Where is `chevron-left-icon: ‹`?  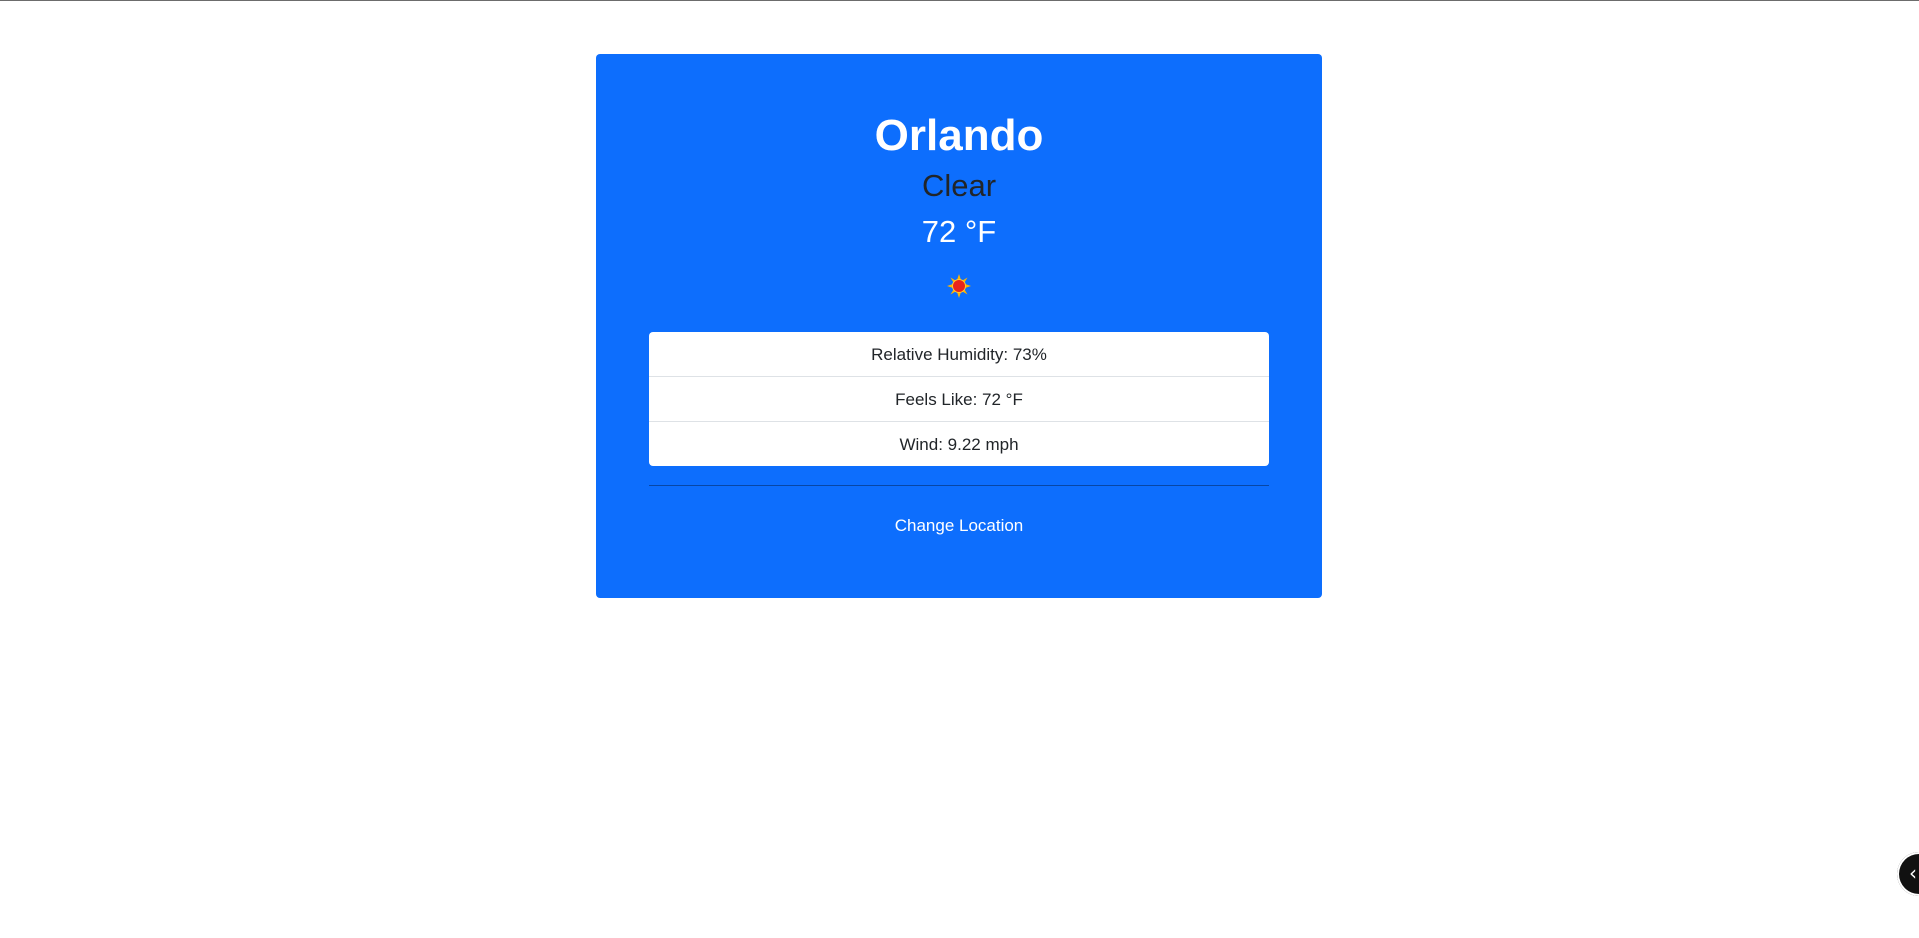
chevron-left-icon: ‹ is located at coordinates (1913, 873).